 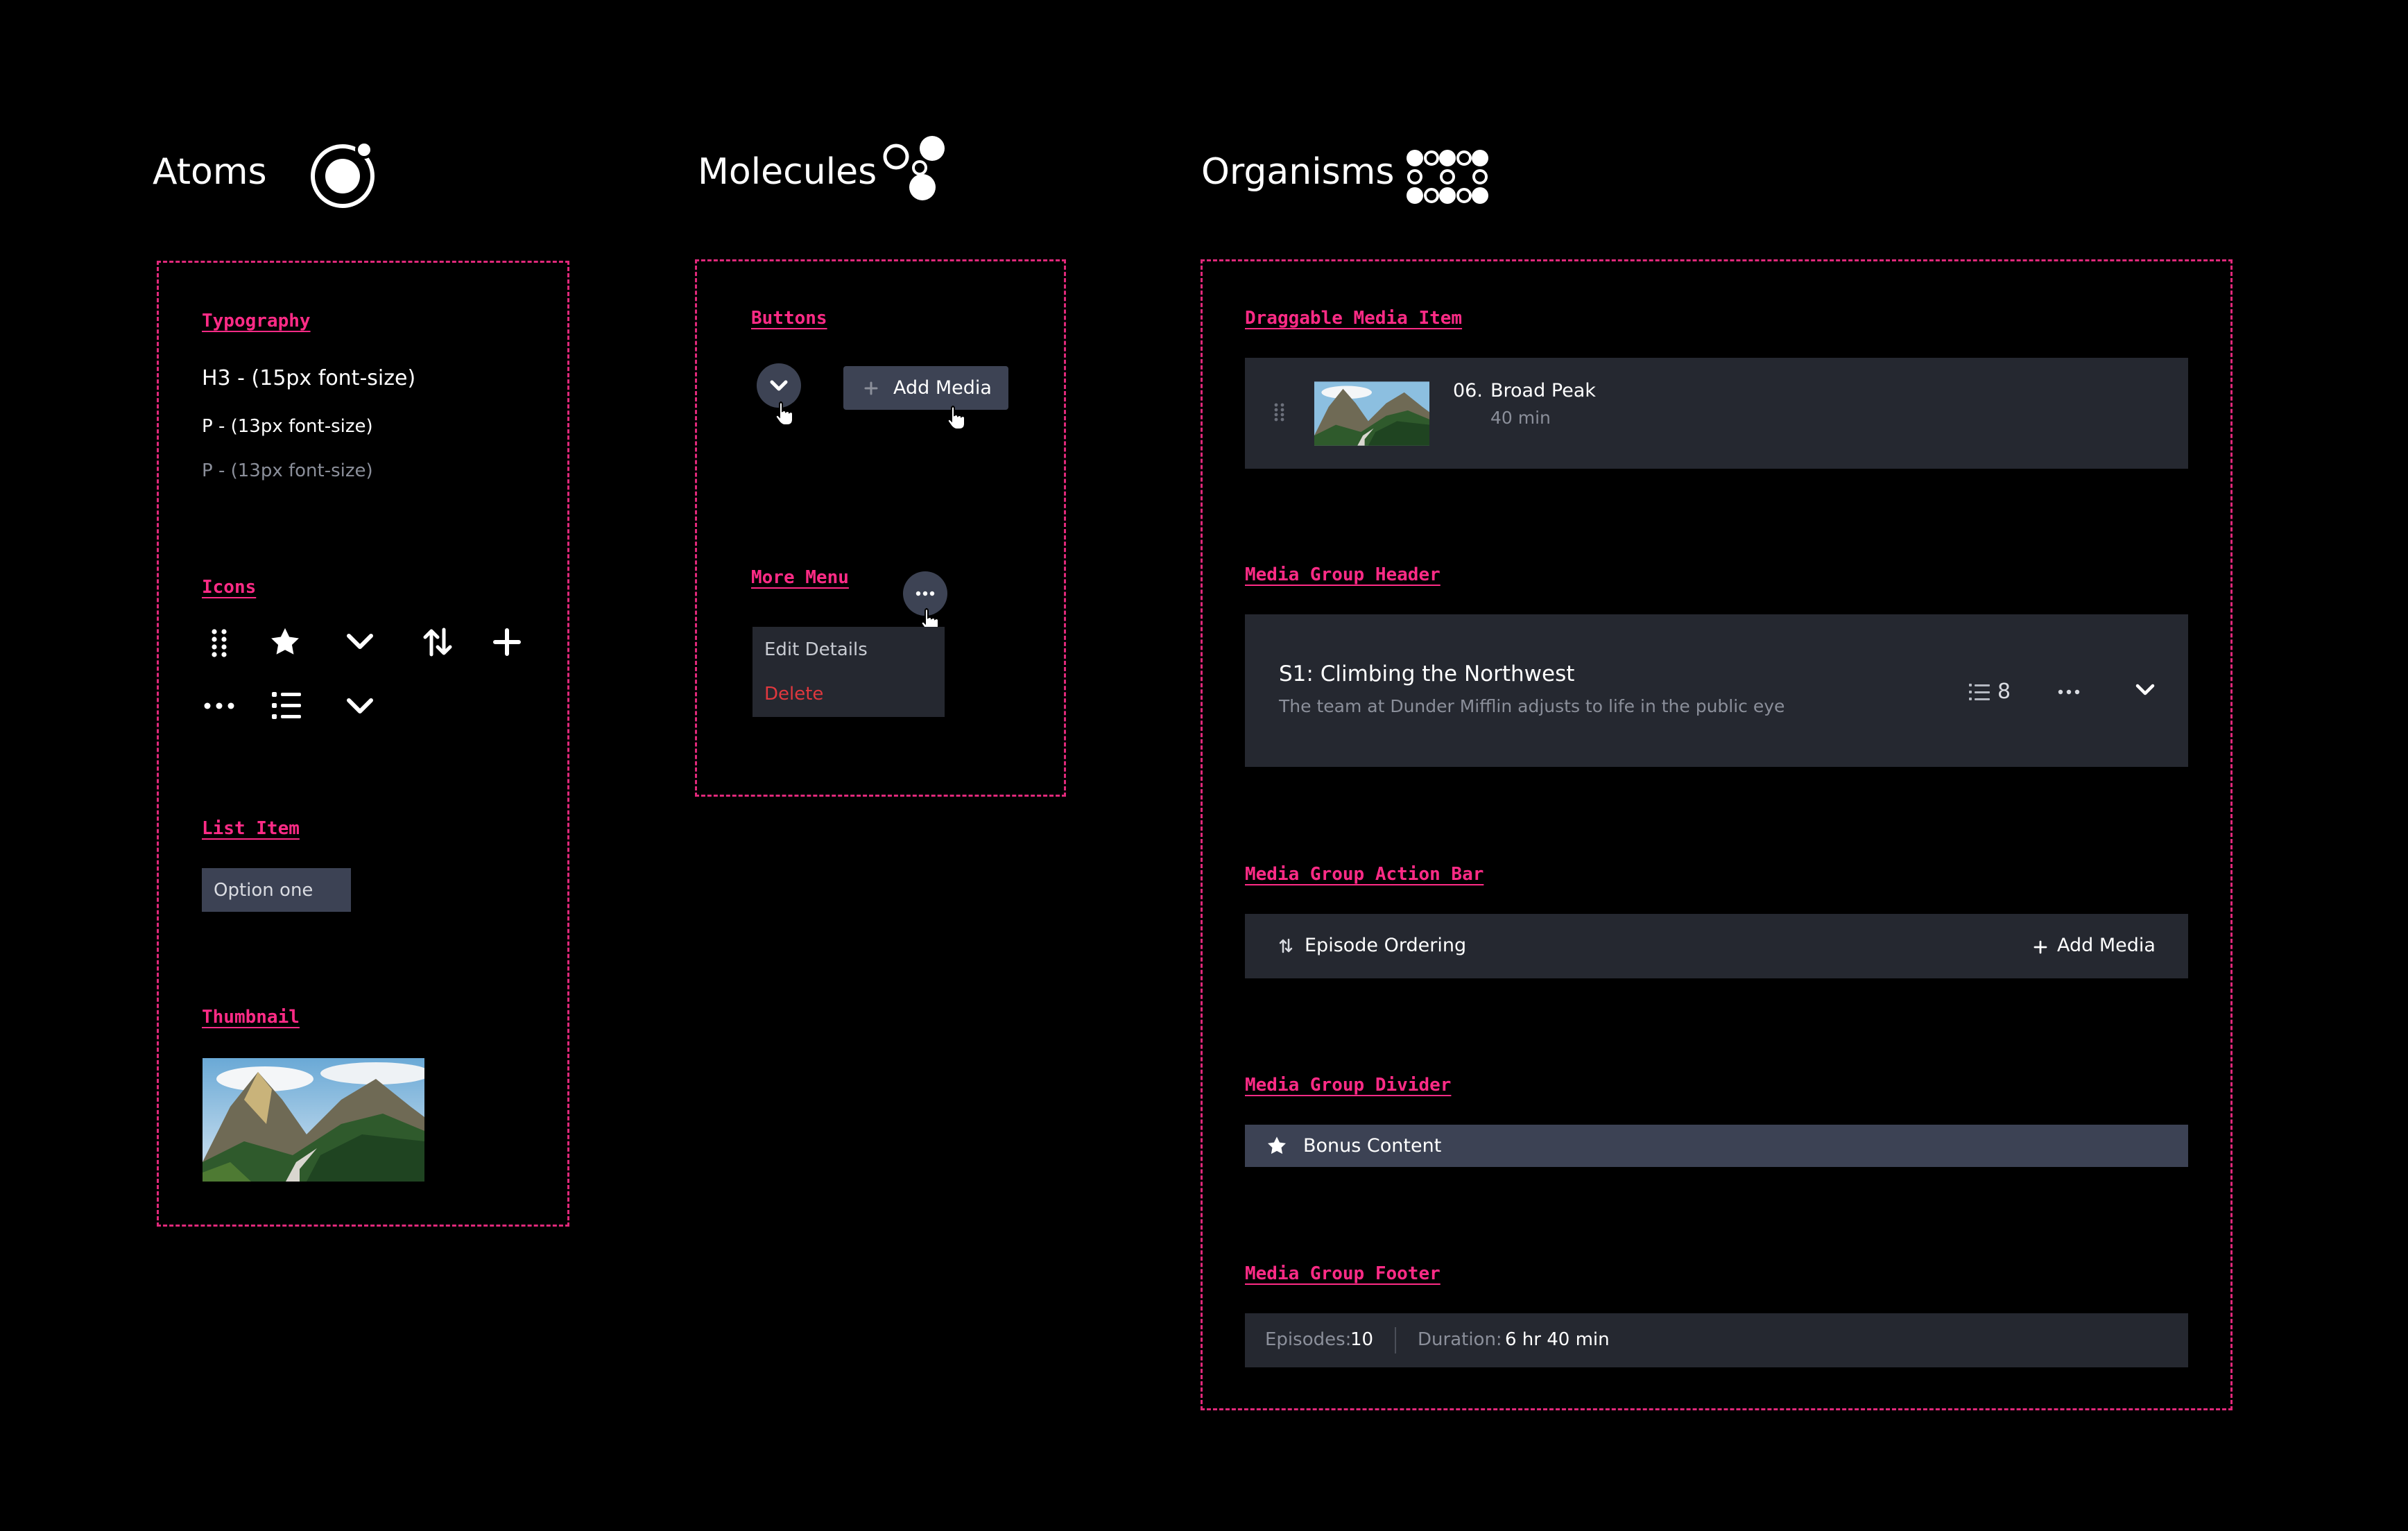 I want to click on h3-sample: H3 - (15px font-size), so click(x=309, y=378).